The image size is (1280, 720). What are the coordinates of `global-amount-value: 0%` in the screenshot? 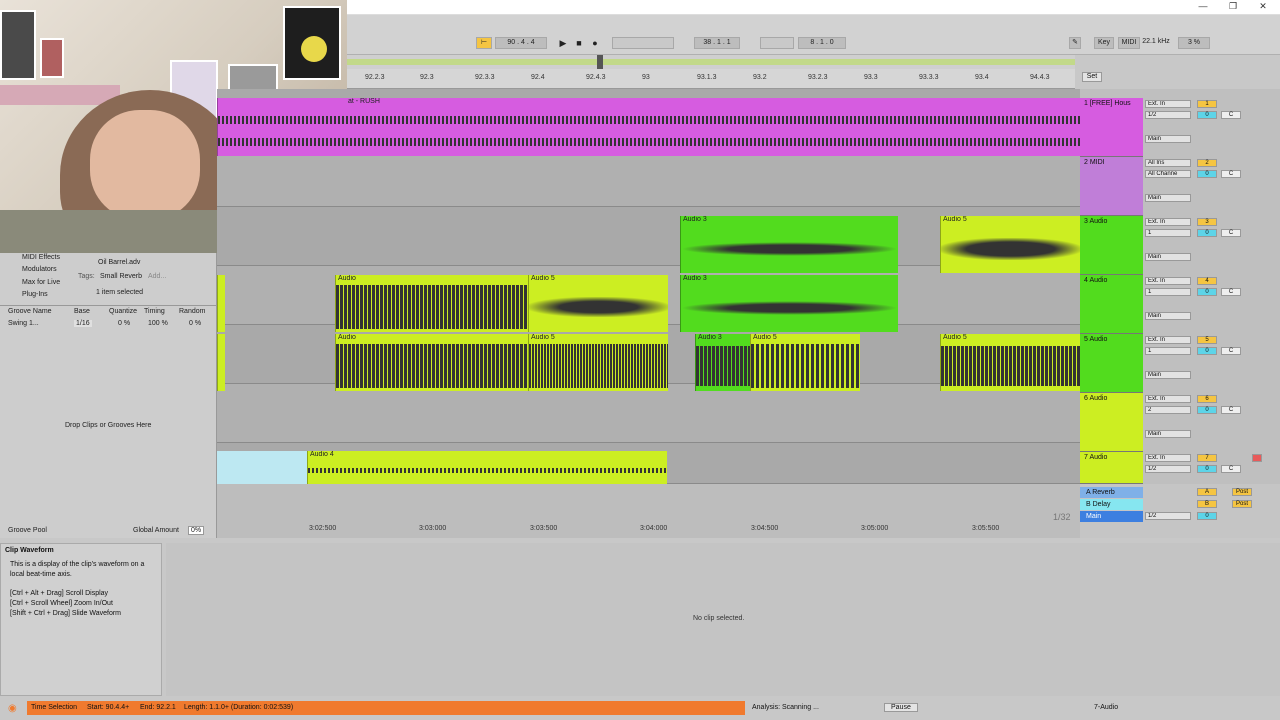 It's located at (196, 530).